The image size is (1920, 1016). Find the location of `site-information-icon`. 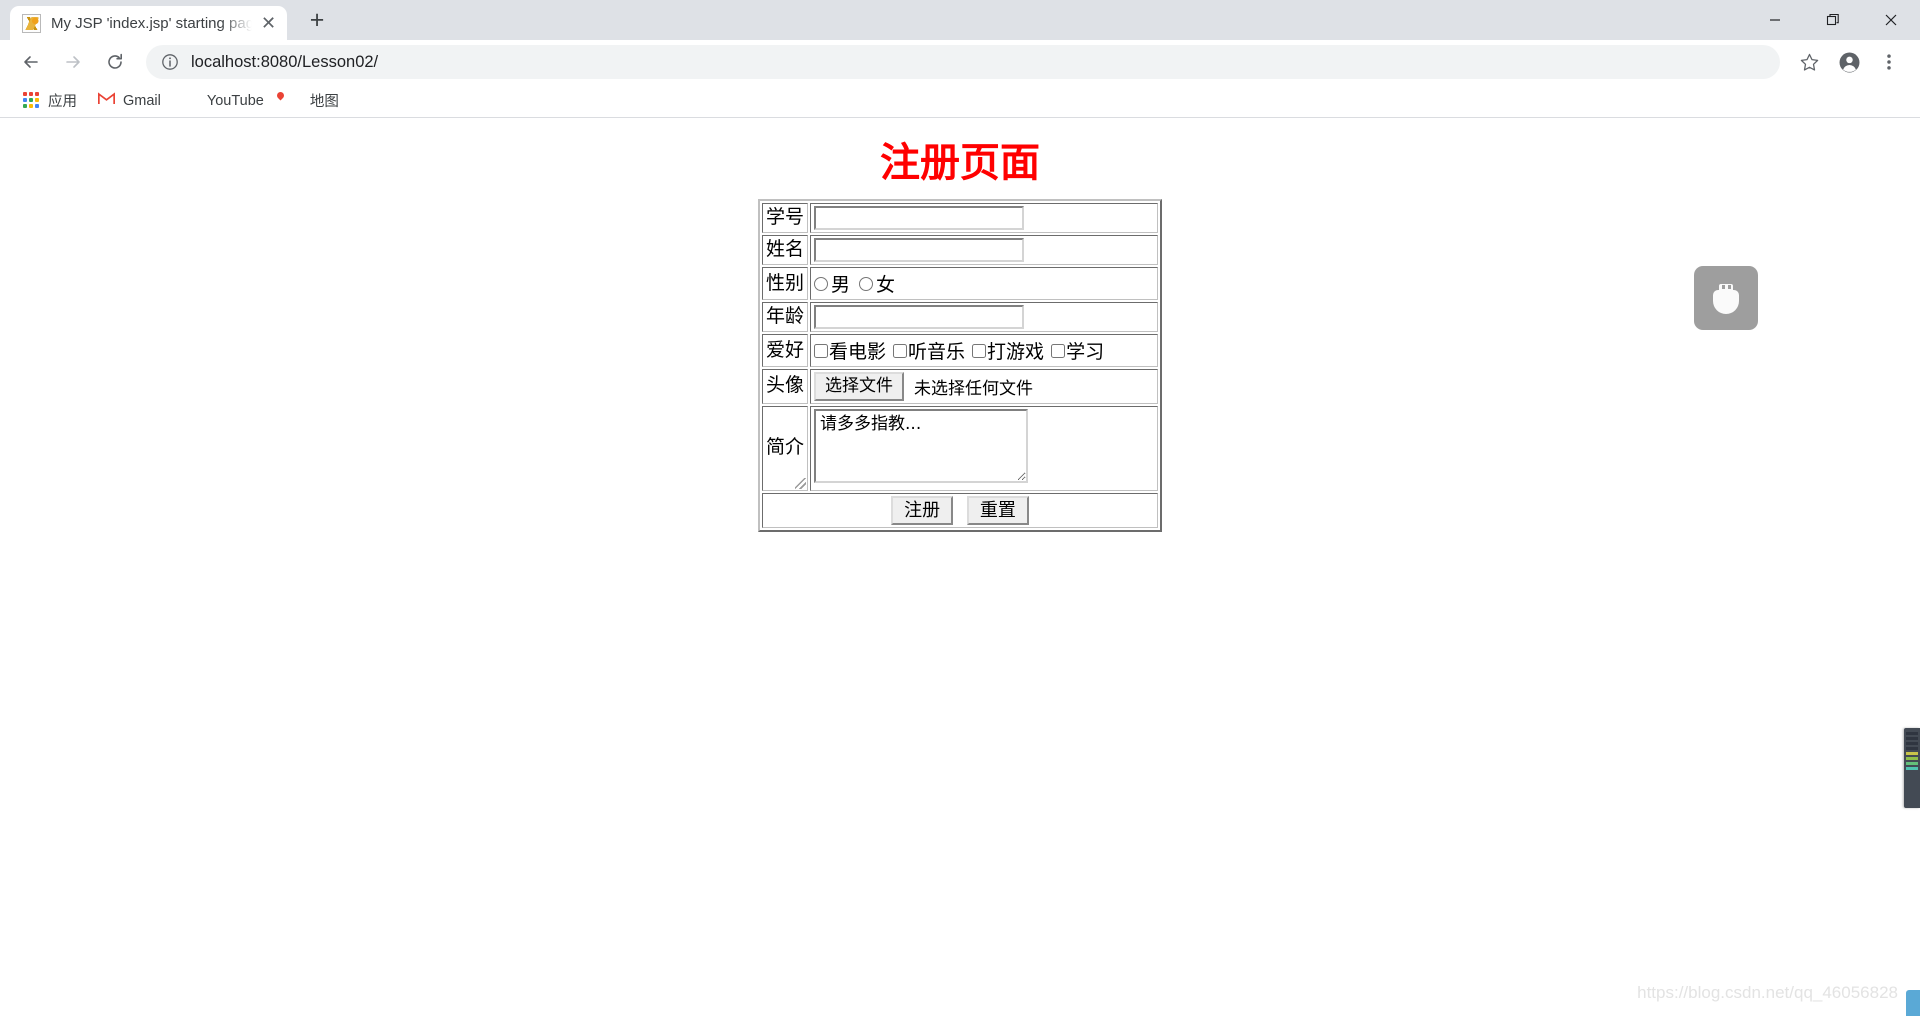

site-information-icon is located at coordinates (170, 62).